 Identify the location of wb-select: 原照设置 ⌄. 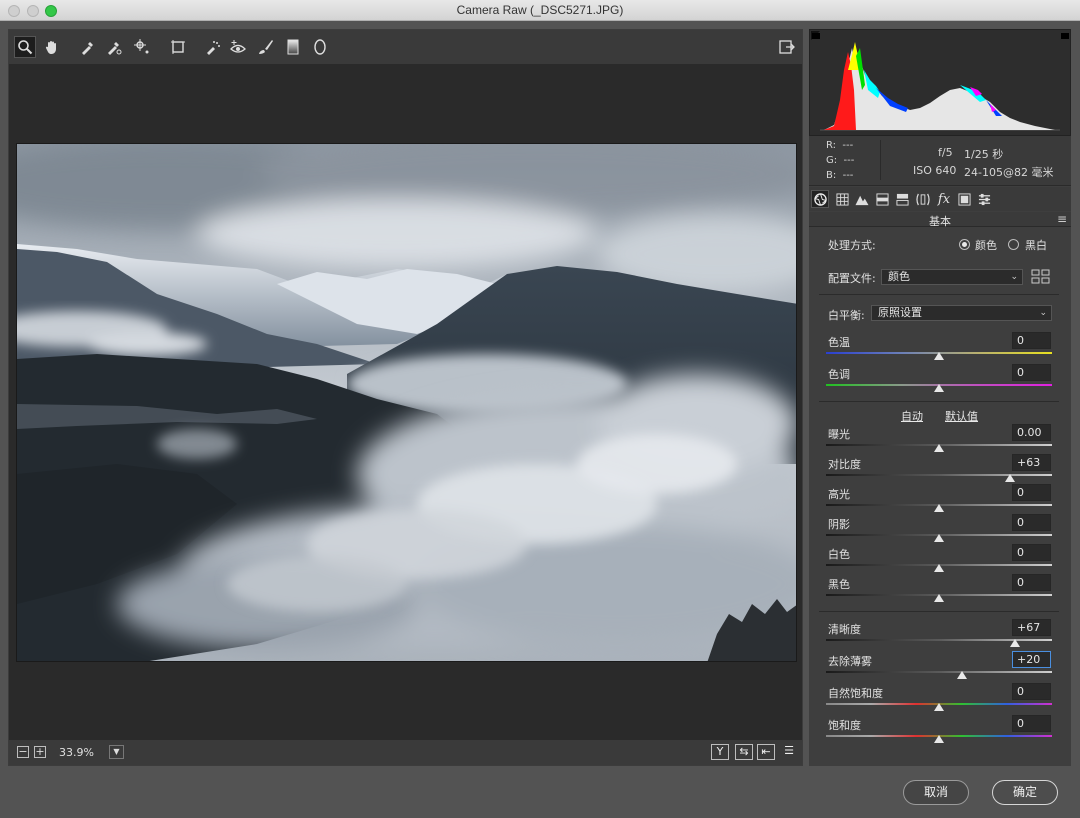
(961, 313).